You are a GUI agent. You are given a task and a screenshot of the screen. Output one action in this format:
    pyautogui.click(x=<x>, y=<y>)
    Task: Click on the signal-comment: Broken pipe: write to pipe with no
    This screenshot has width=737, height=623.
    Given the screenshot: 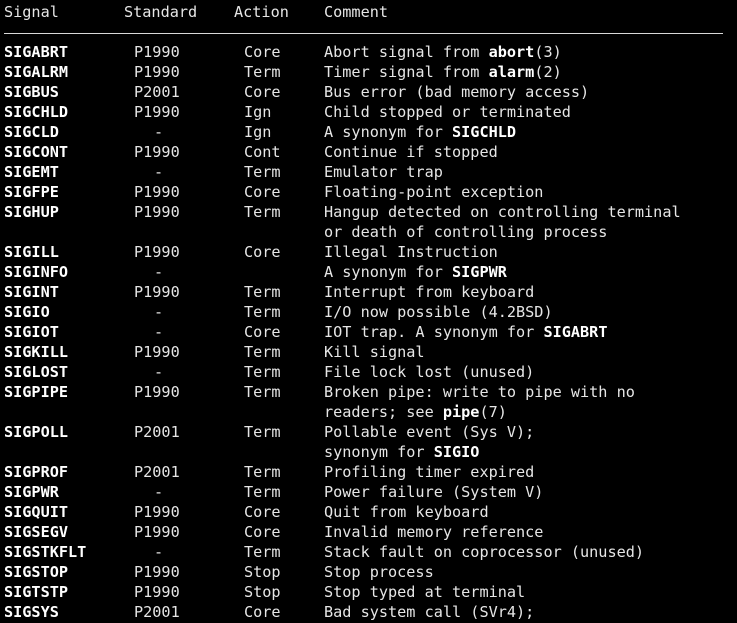 What is the action you would take?
    pyautogui.click(x=479, y=392)
    